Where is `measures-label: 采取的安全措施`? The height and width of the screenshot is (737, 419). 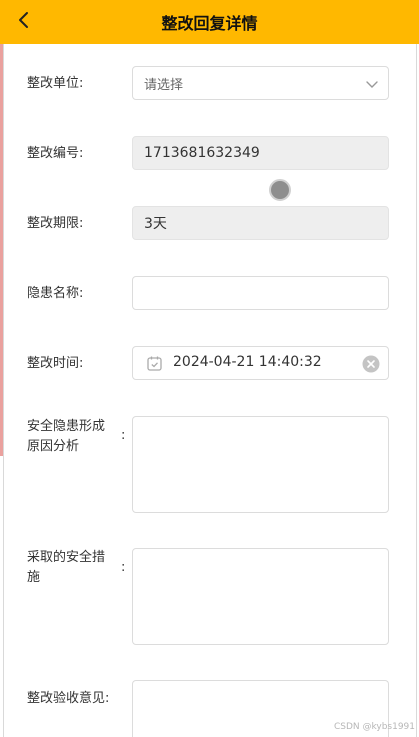 measures-label: 采取的安全措施 is located at coordinates (66, 567).